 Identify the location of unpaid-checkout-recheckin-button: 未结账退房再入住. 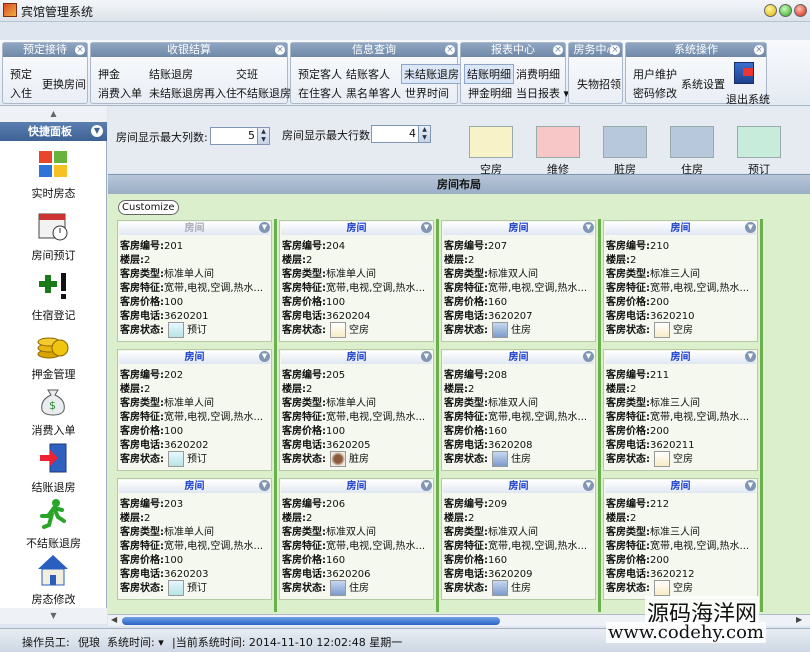
(193, 93).